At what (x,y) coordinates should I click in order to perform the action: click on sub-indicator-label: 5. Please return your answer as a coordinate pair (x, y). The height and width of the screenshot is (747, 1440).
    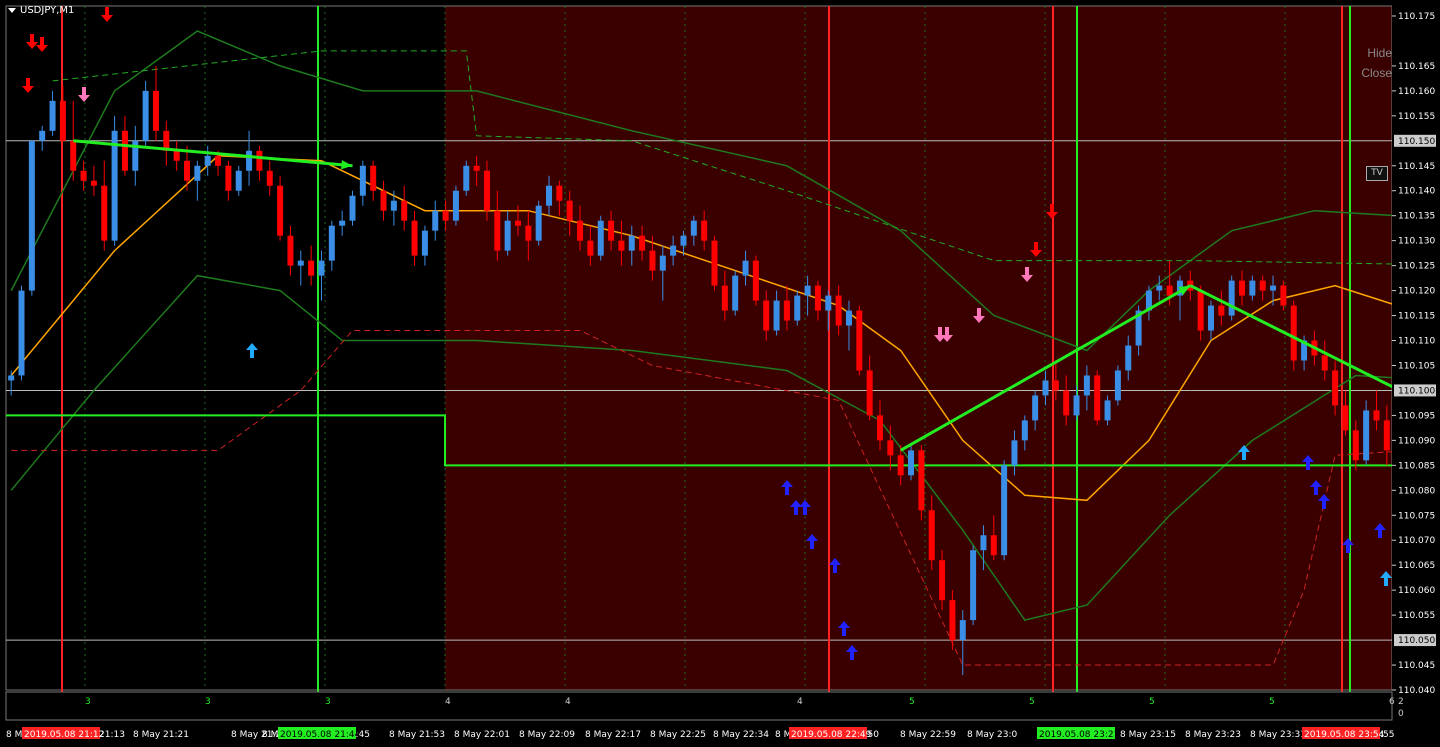
    Looking at the image, I should click on (1152, 702).